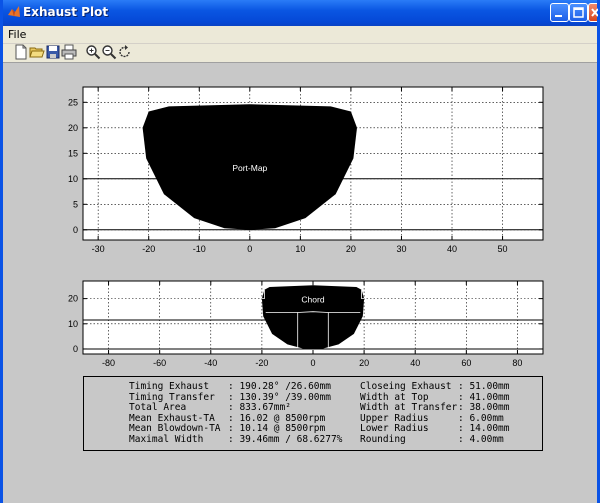 This screenshot has height=503, width=600. What do you see at coordinates (73, 102) in the screenshot?
I see `y-tick-label: 25` at bounding box center [73, 102].